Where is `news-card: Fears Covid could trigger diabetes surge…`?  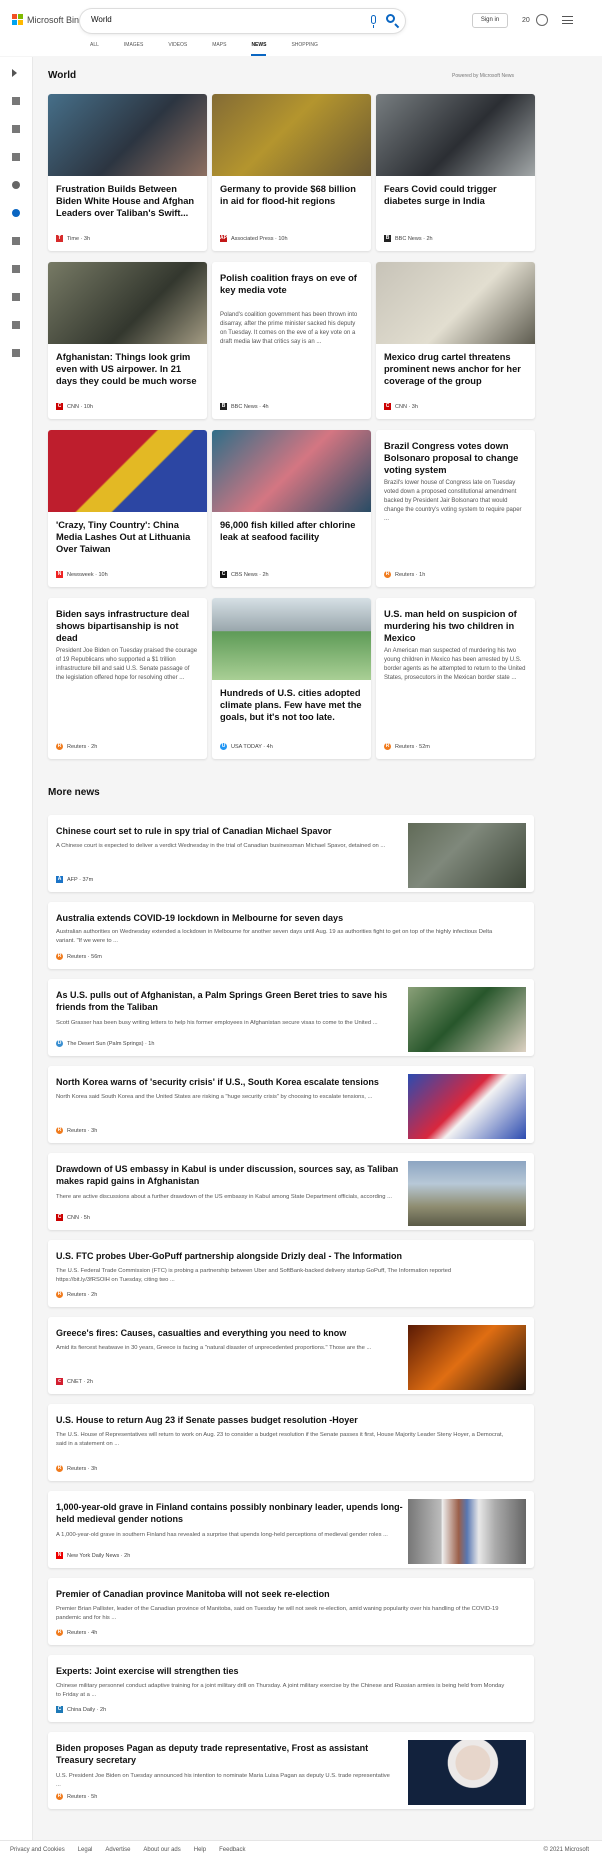
news-card: Fears Covid could trigger diabetes surge… is located at coordinates (455, 172).